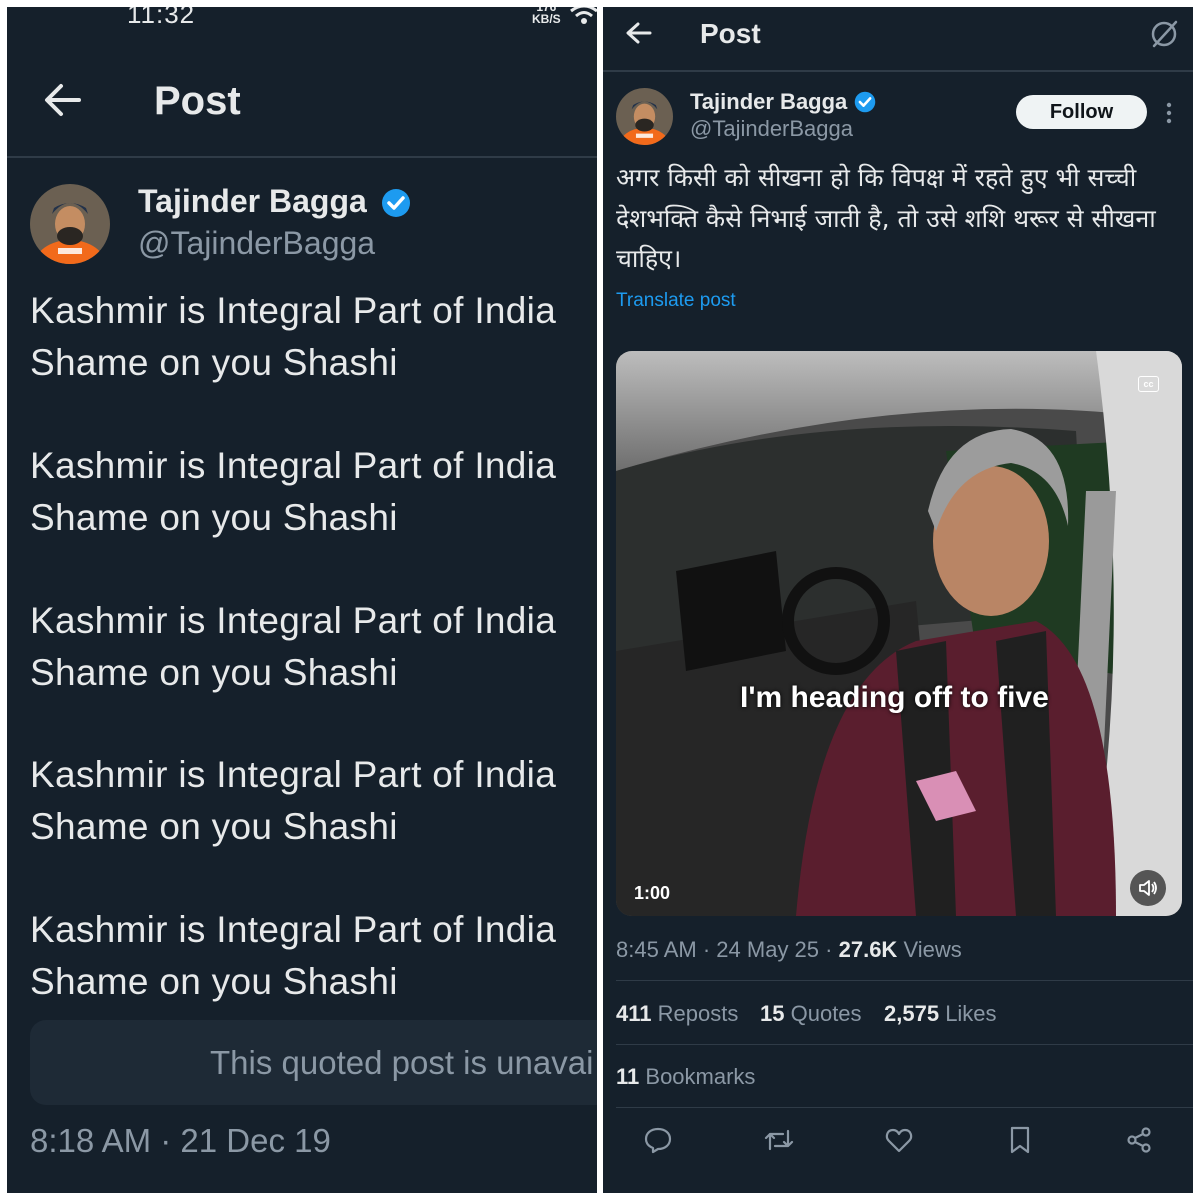  What do you see at coordinates (1020, 1140) in the screenshot?
I see `bookmark-icon` at bounding box center [1020, 1140].